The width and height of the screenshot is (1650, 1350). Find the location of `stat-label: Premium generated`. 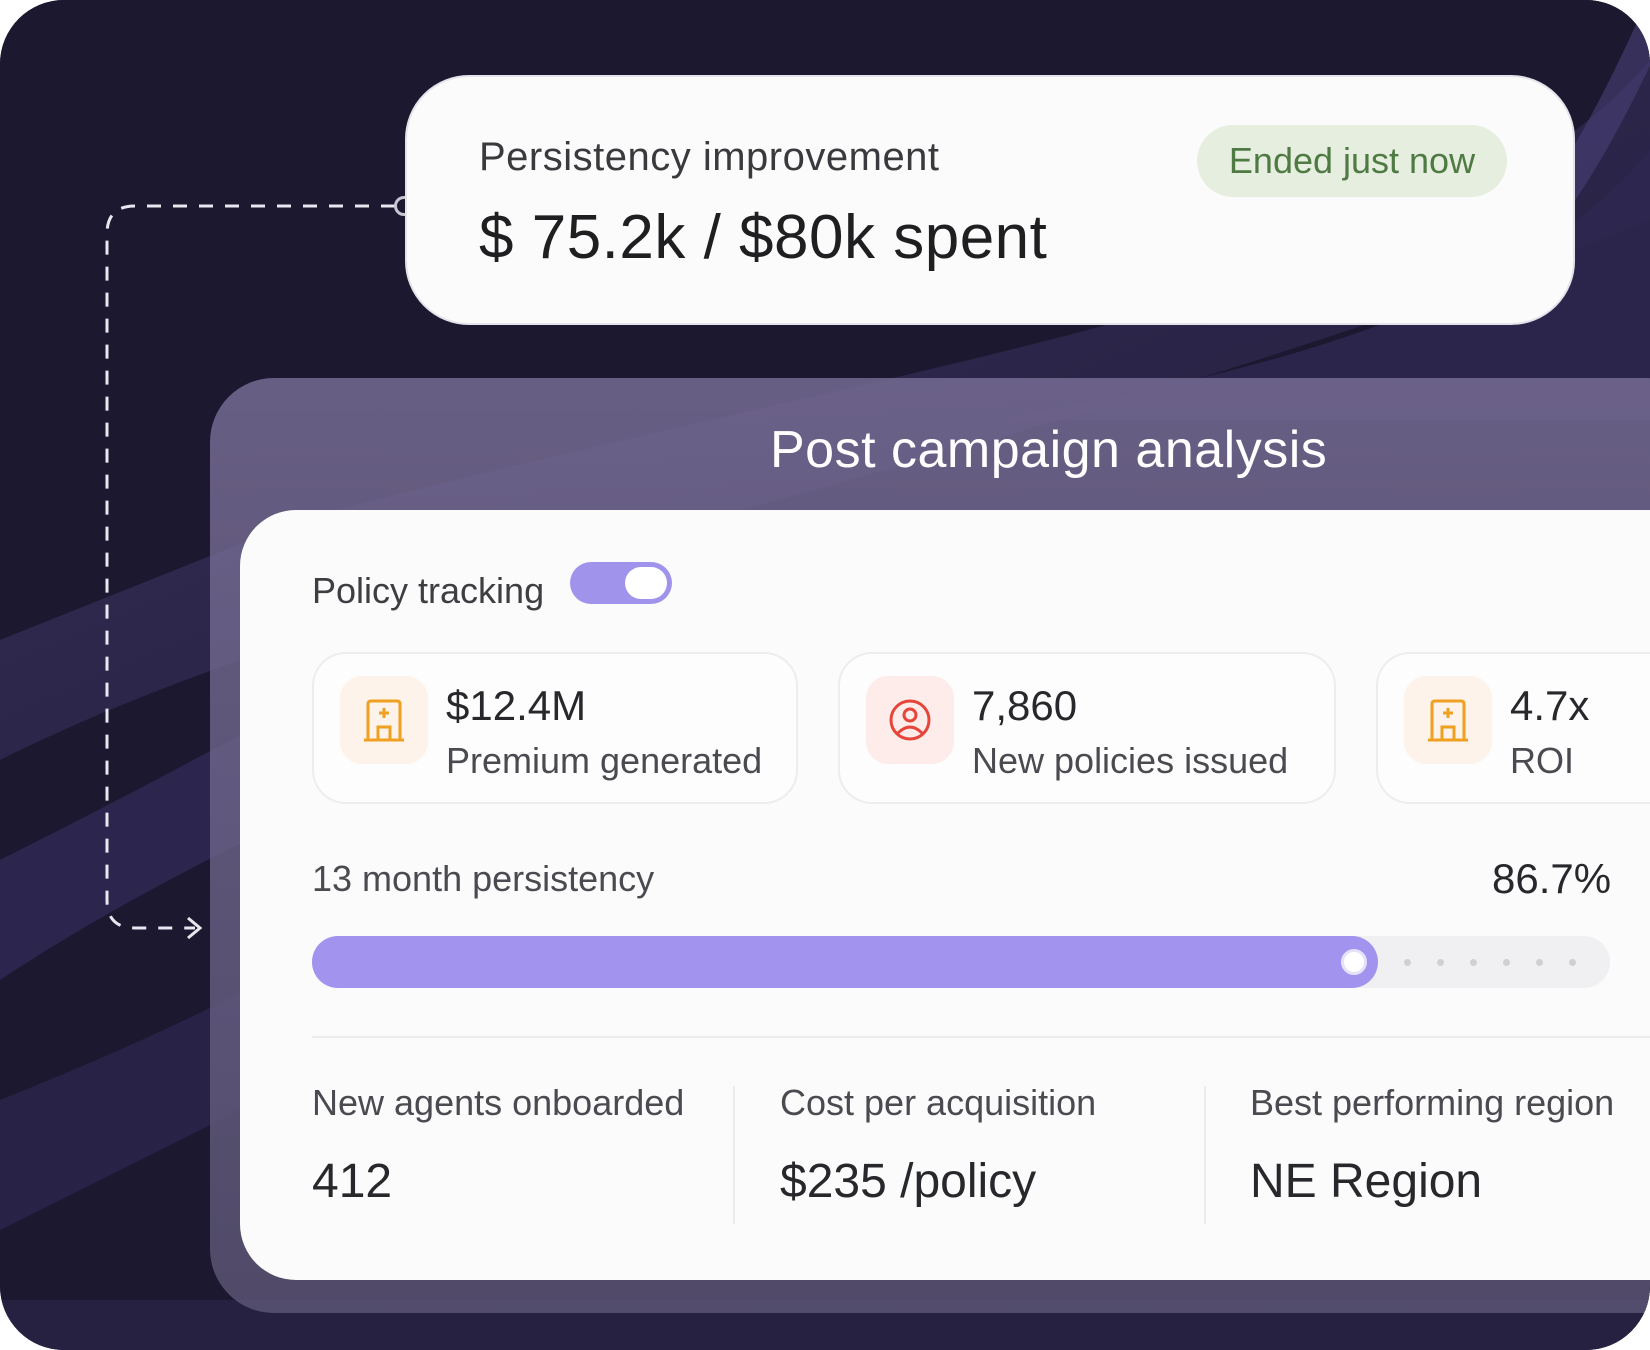

stat-label: Premium generated is located at coordinates (604, 760).